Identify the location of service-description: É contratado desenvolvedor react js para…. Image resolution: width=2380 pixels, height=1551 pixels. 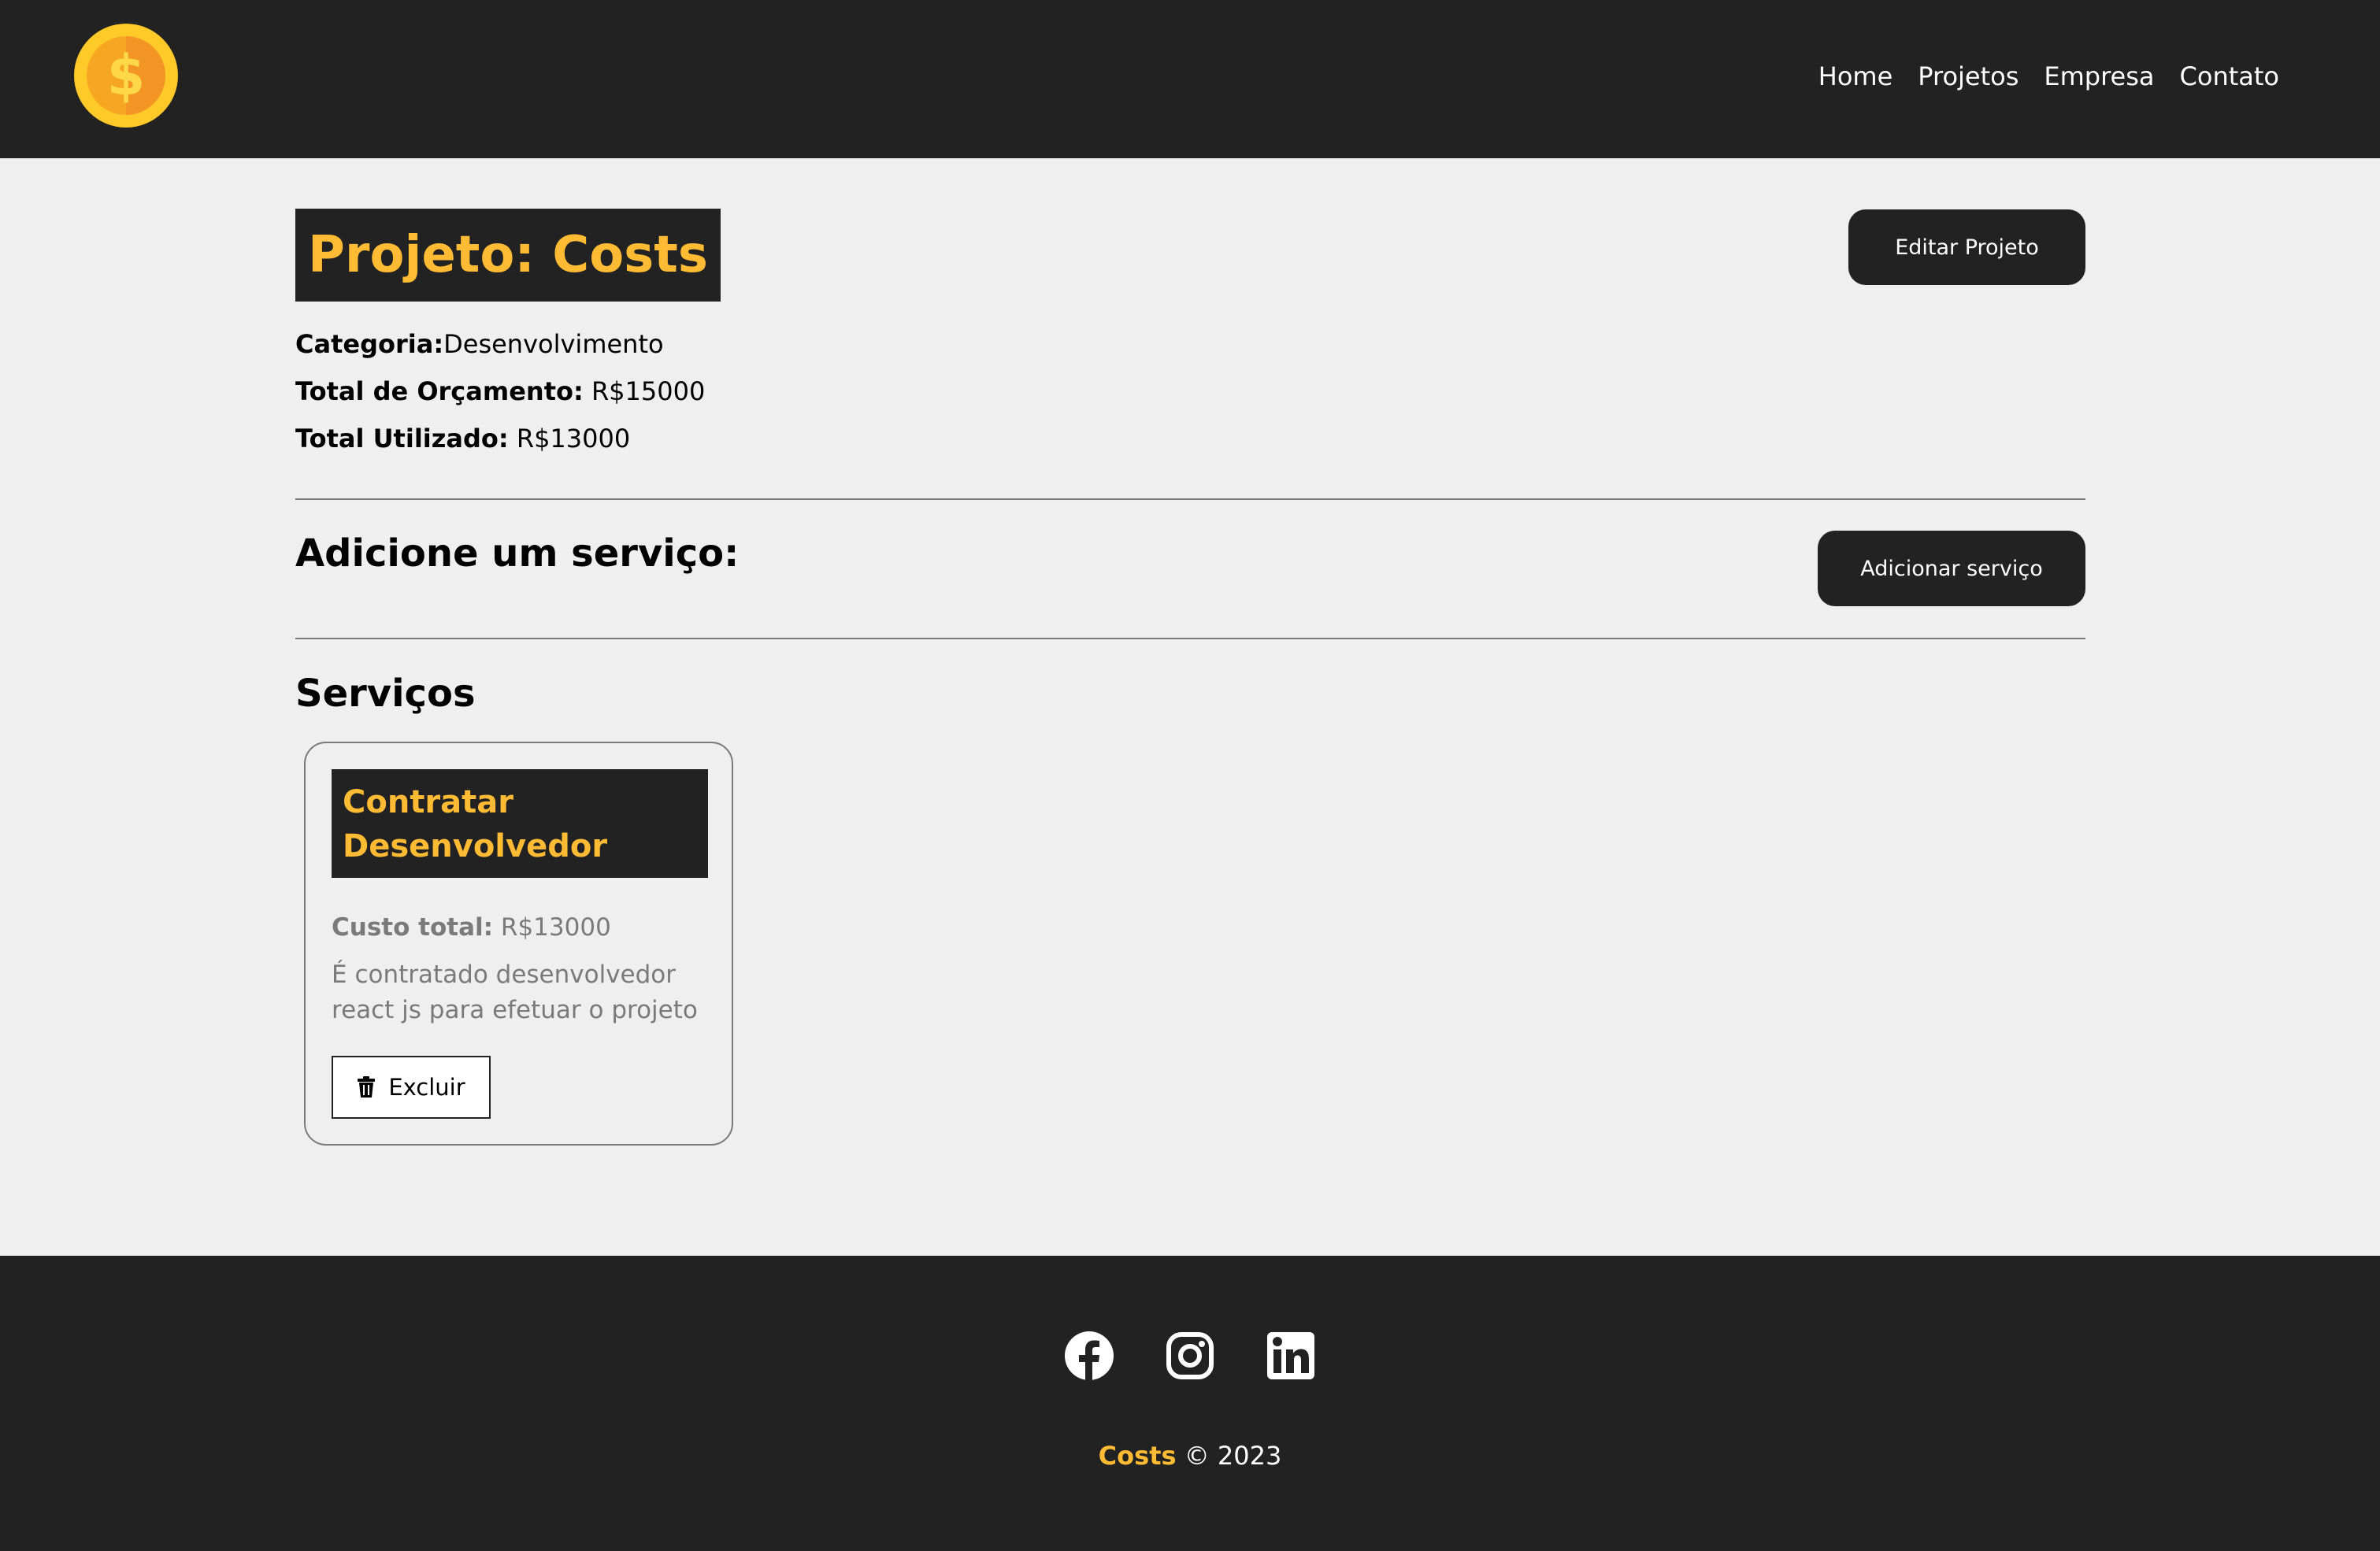
(515, 992).